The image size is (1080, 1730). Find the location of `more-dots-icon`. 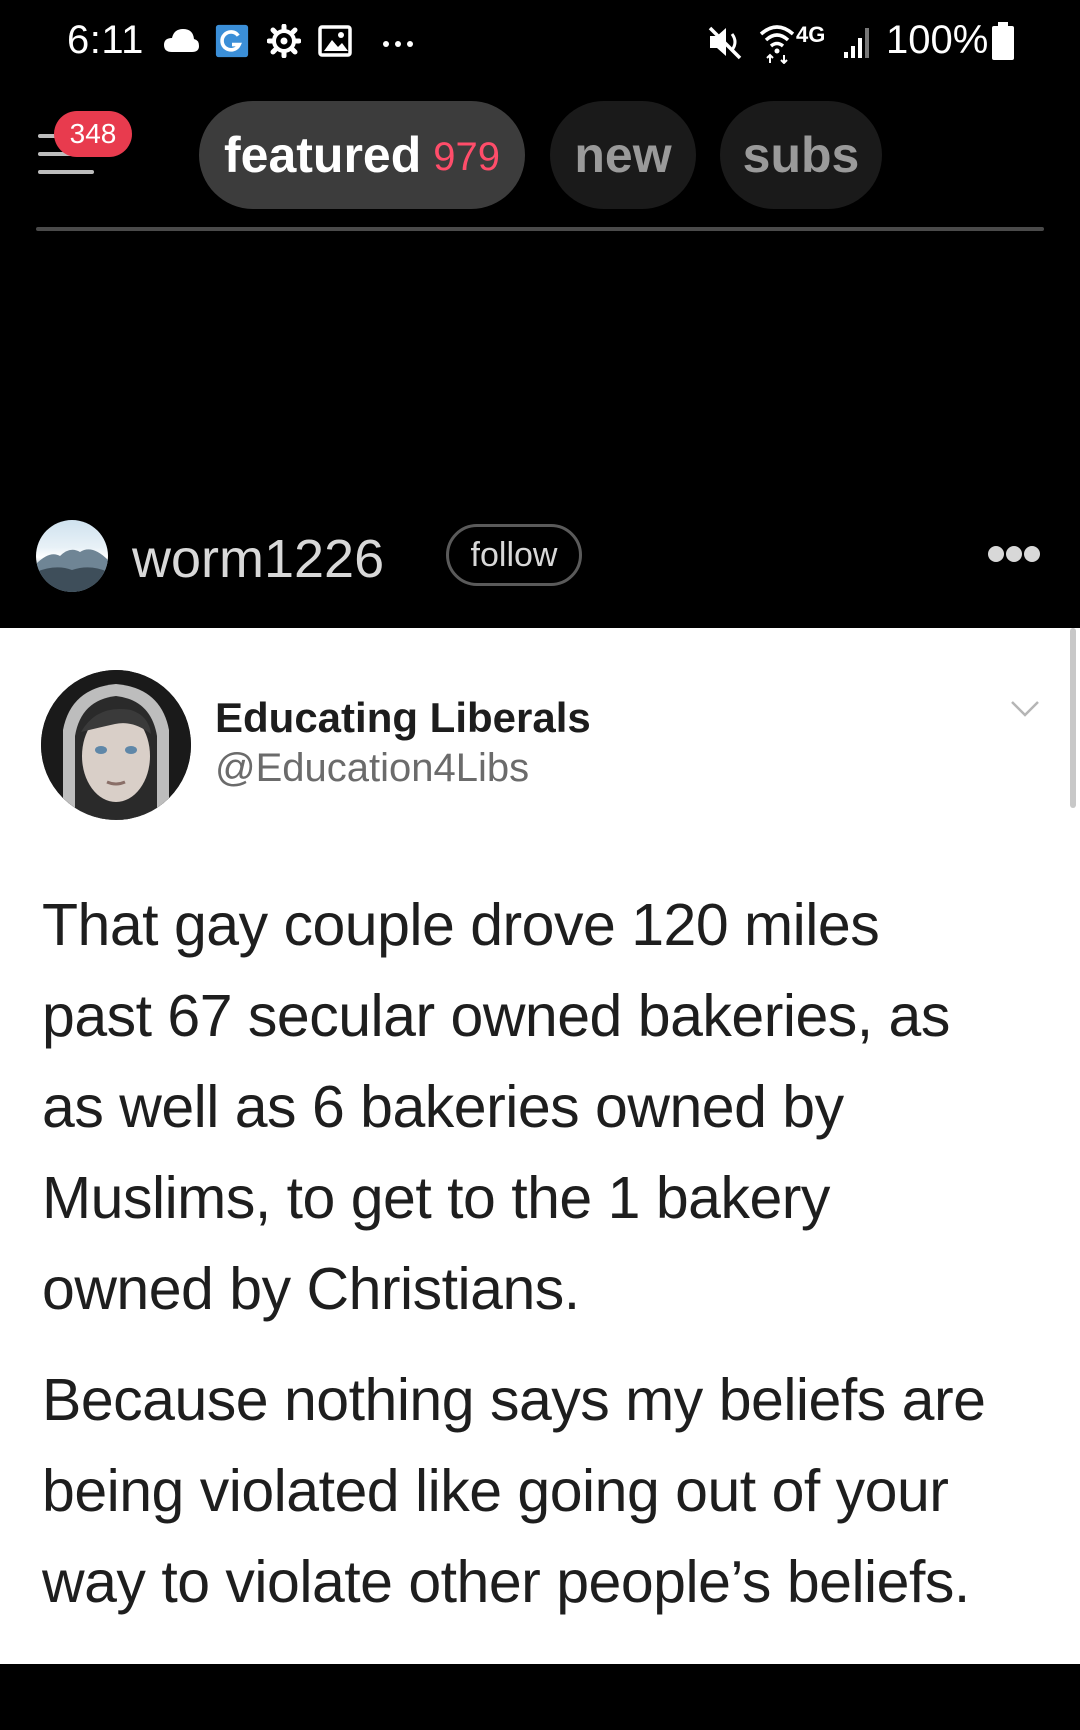

more-dots-icon is located at coordinates (398, 44).